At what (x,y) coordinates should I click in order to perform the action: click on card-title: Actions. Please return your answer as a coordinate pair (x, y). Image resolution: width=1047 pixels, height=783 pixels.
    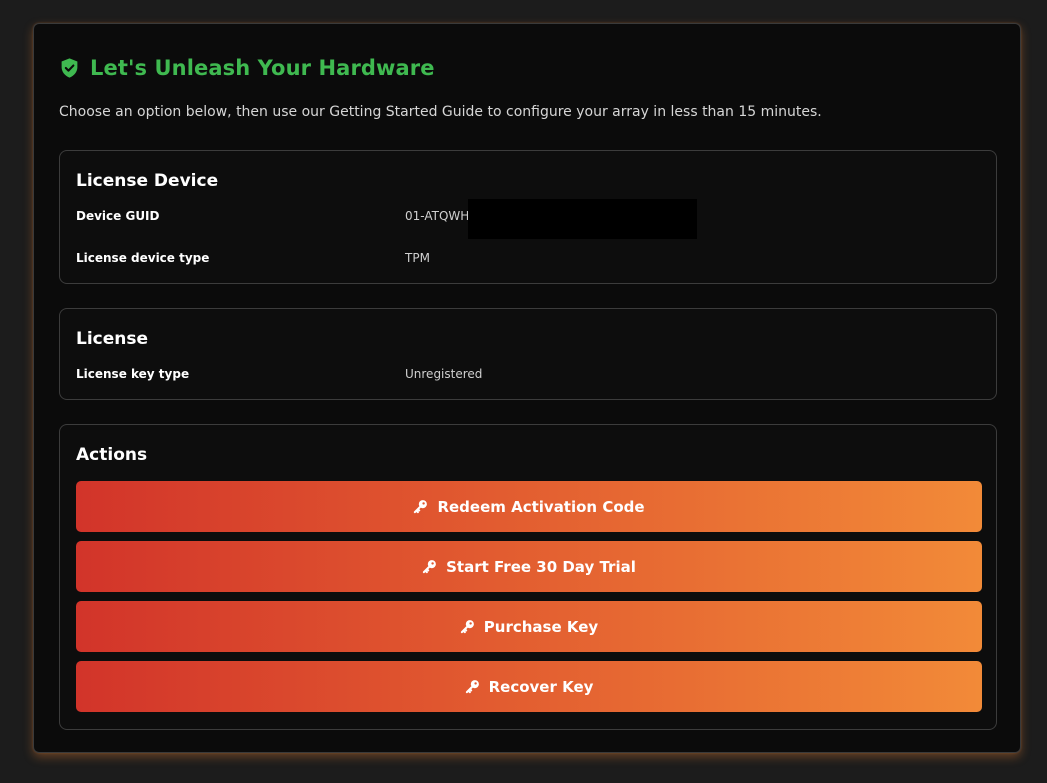
    Looking at the image, I should click on (112, 455).